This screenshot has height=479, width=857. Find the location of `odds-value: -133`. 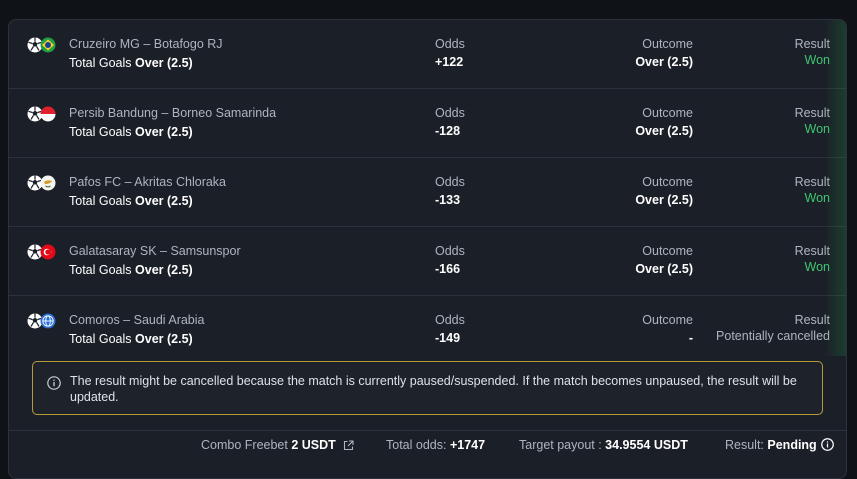

odds-value: -133 is located at coordinates (448, 200).